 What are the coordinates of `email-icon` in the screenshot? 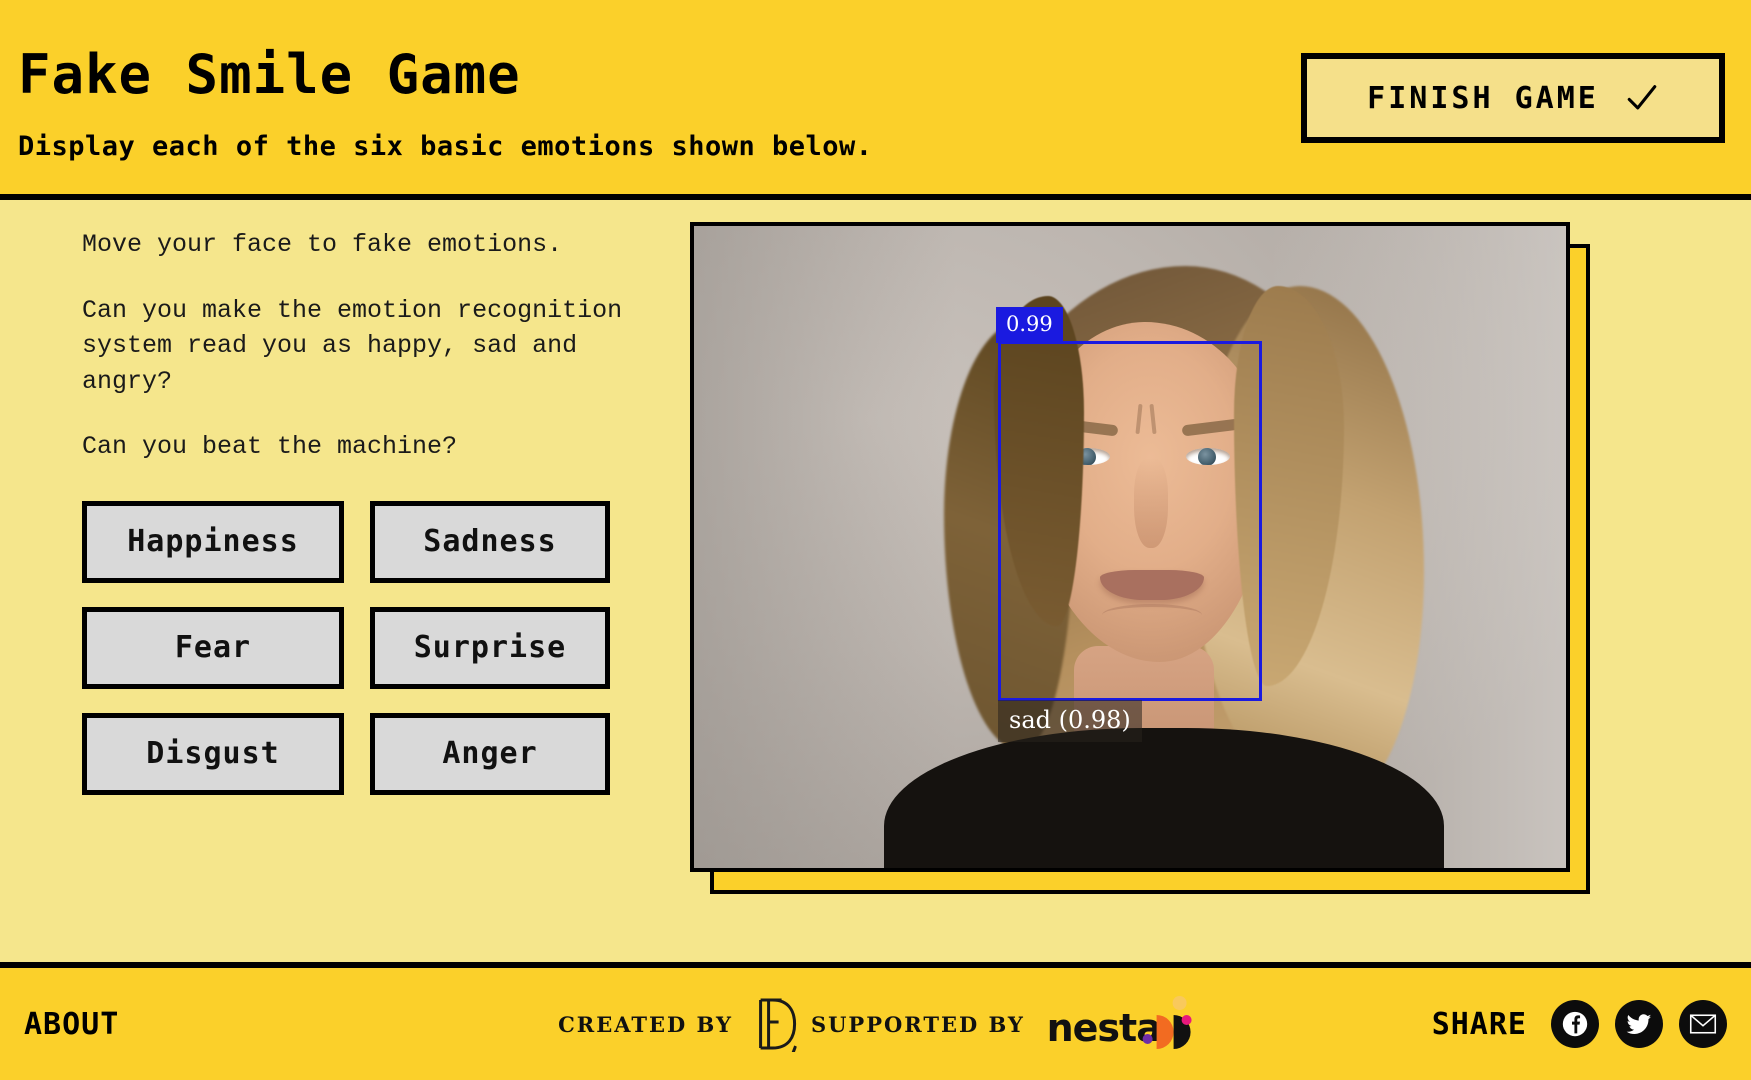 It's located at (1703, 1024).